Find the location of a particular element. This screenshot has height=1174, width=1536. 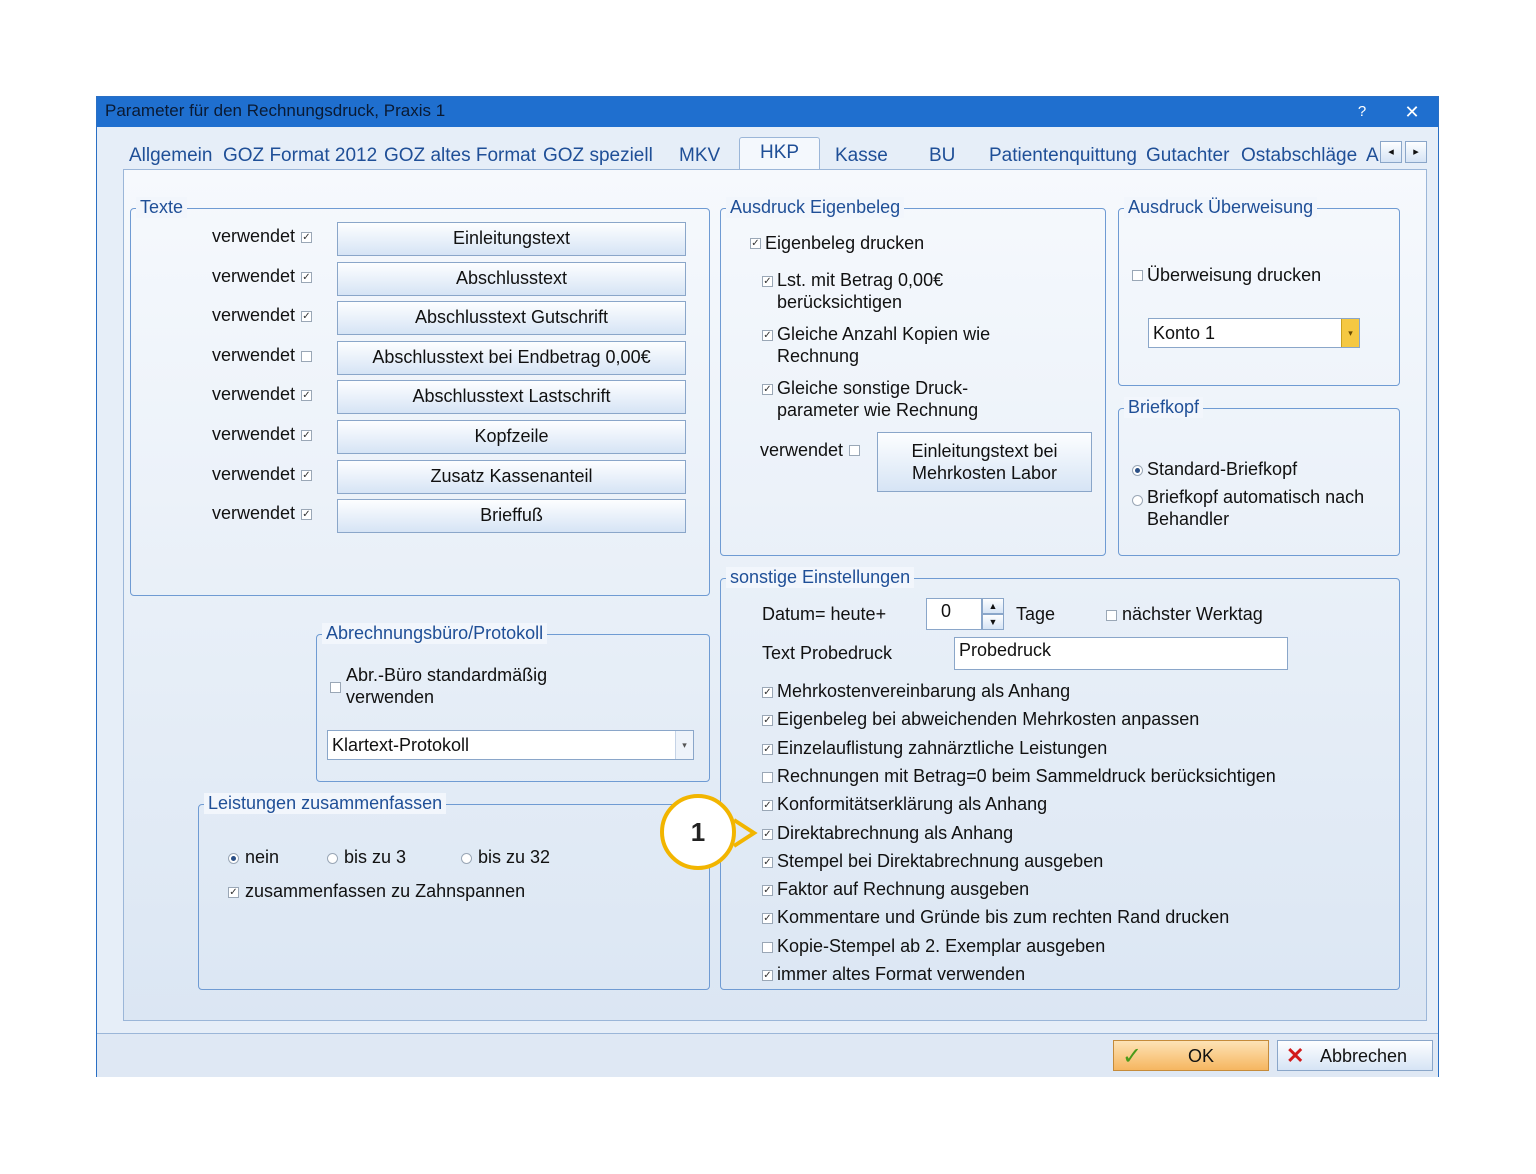

briefkopf-auto-radio is located at coordinates (1137, 500).